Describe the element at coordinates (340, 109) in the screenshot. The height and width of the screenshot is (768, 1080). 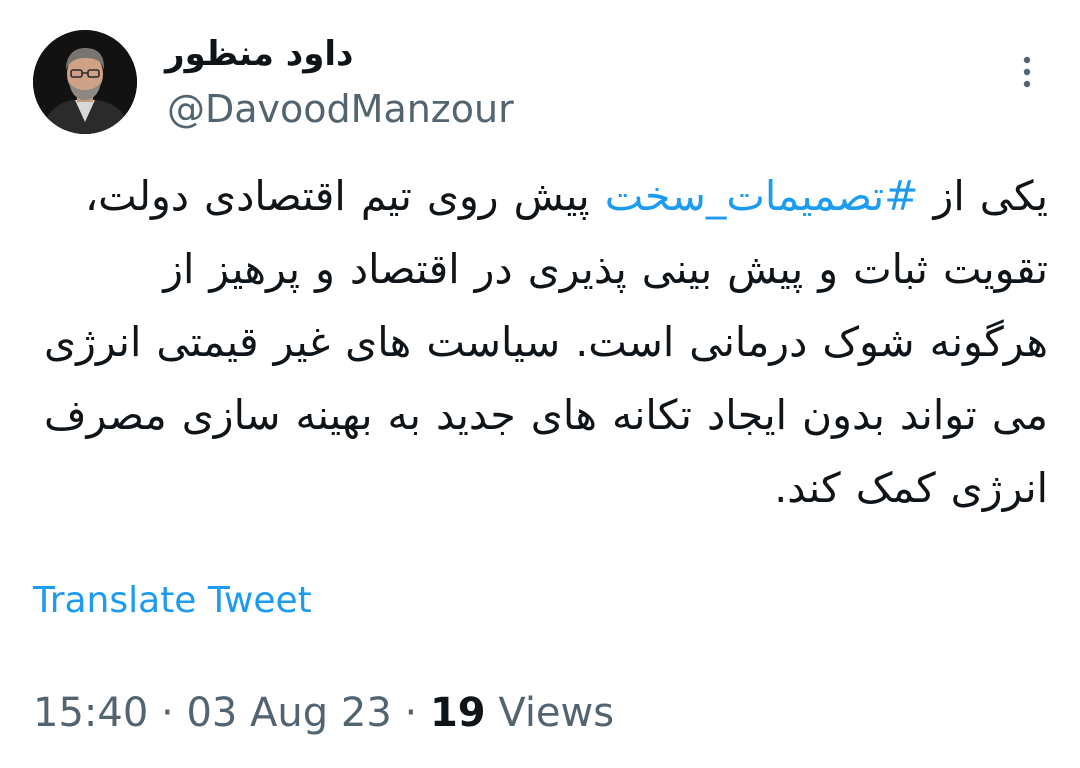
I see `author-handle: @DavoodManzour` at that location.